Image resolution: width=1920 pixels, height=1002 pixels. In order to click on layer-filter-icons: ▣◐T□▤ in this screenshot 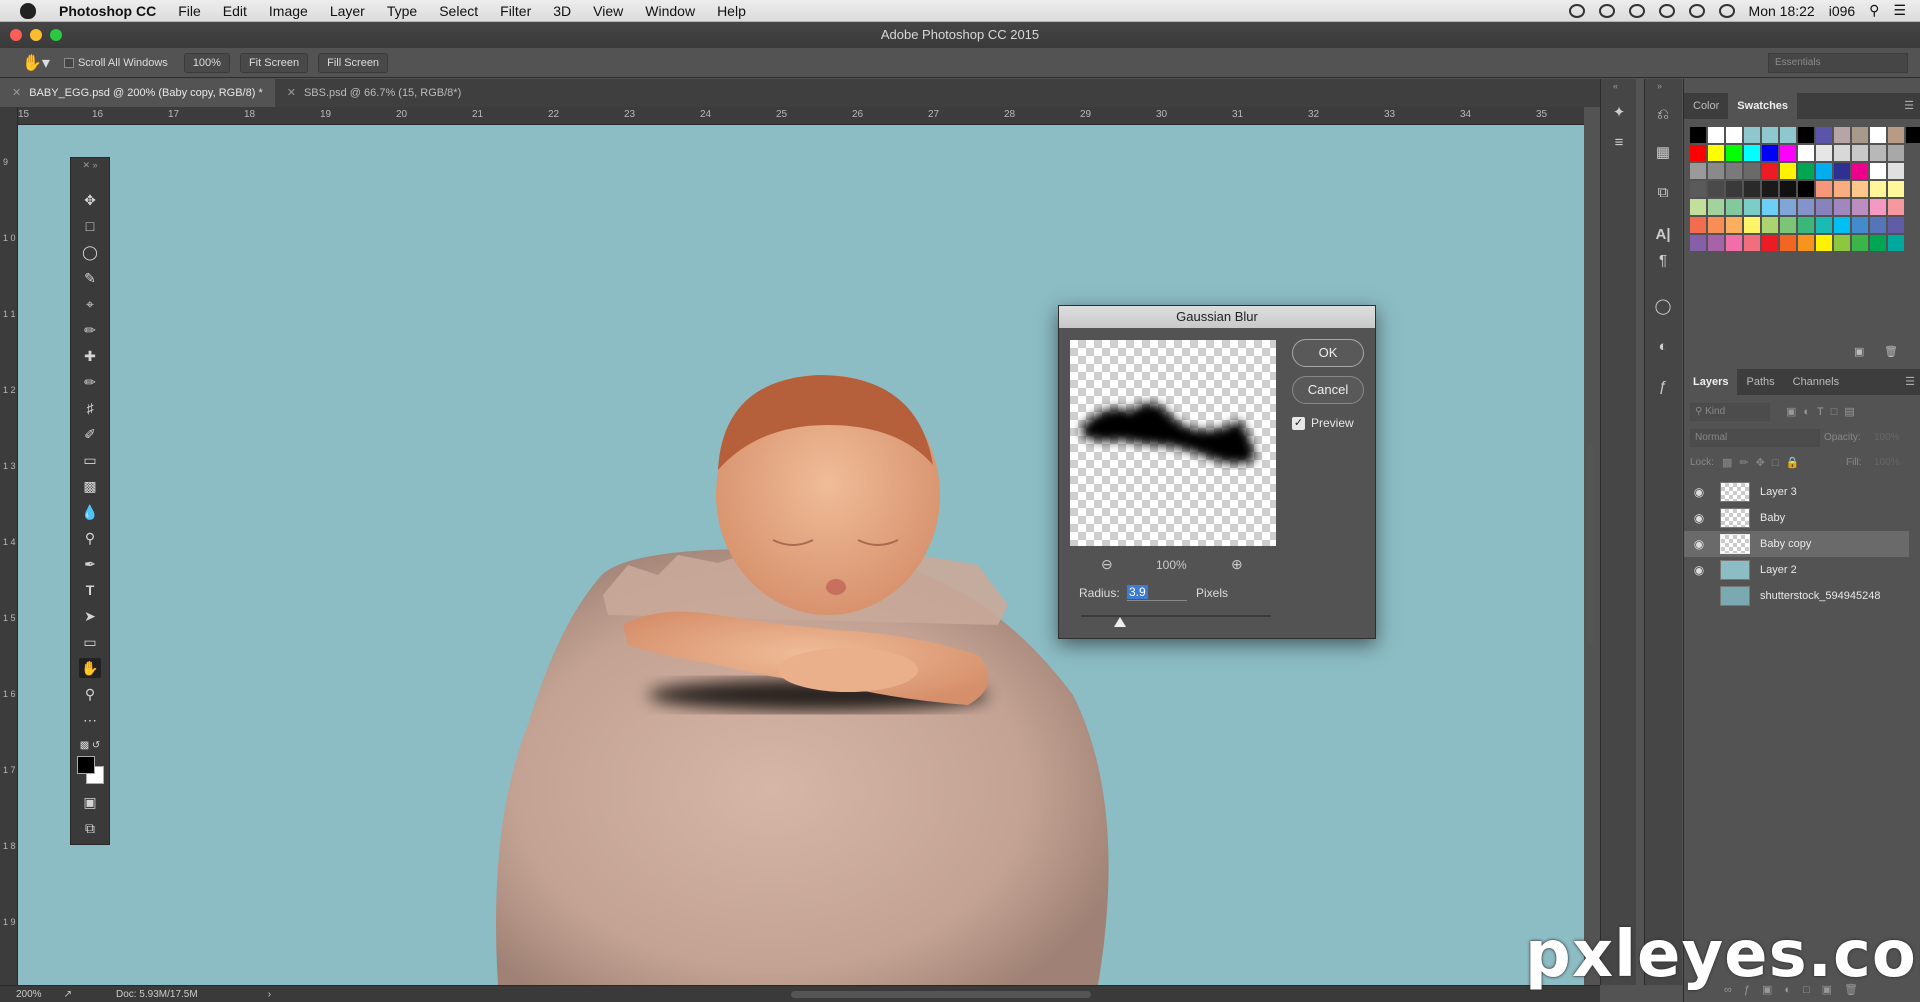, I will do `click(1824, 411)`.